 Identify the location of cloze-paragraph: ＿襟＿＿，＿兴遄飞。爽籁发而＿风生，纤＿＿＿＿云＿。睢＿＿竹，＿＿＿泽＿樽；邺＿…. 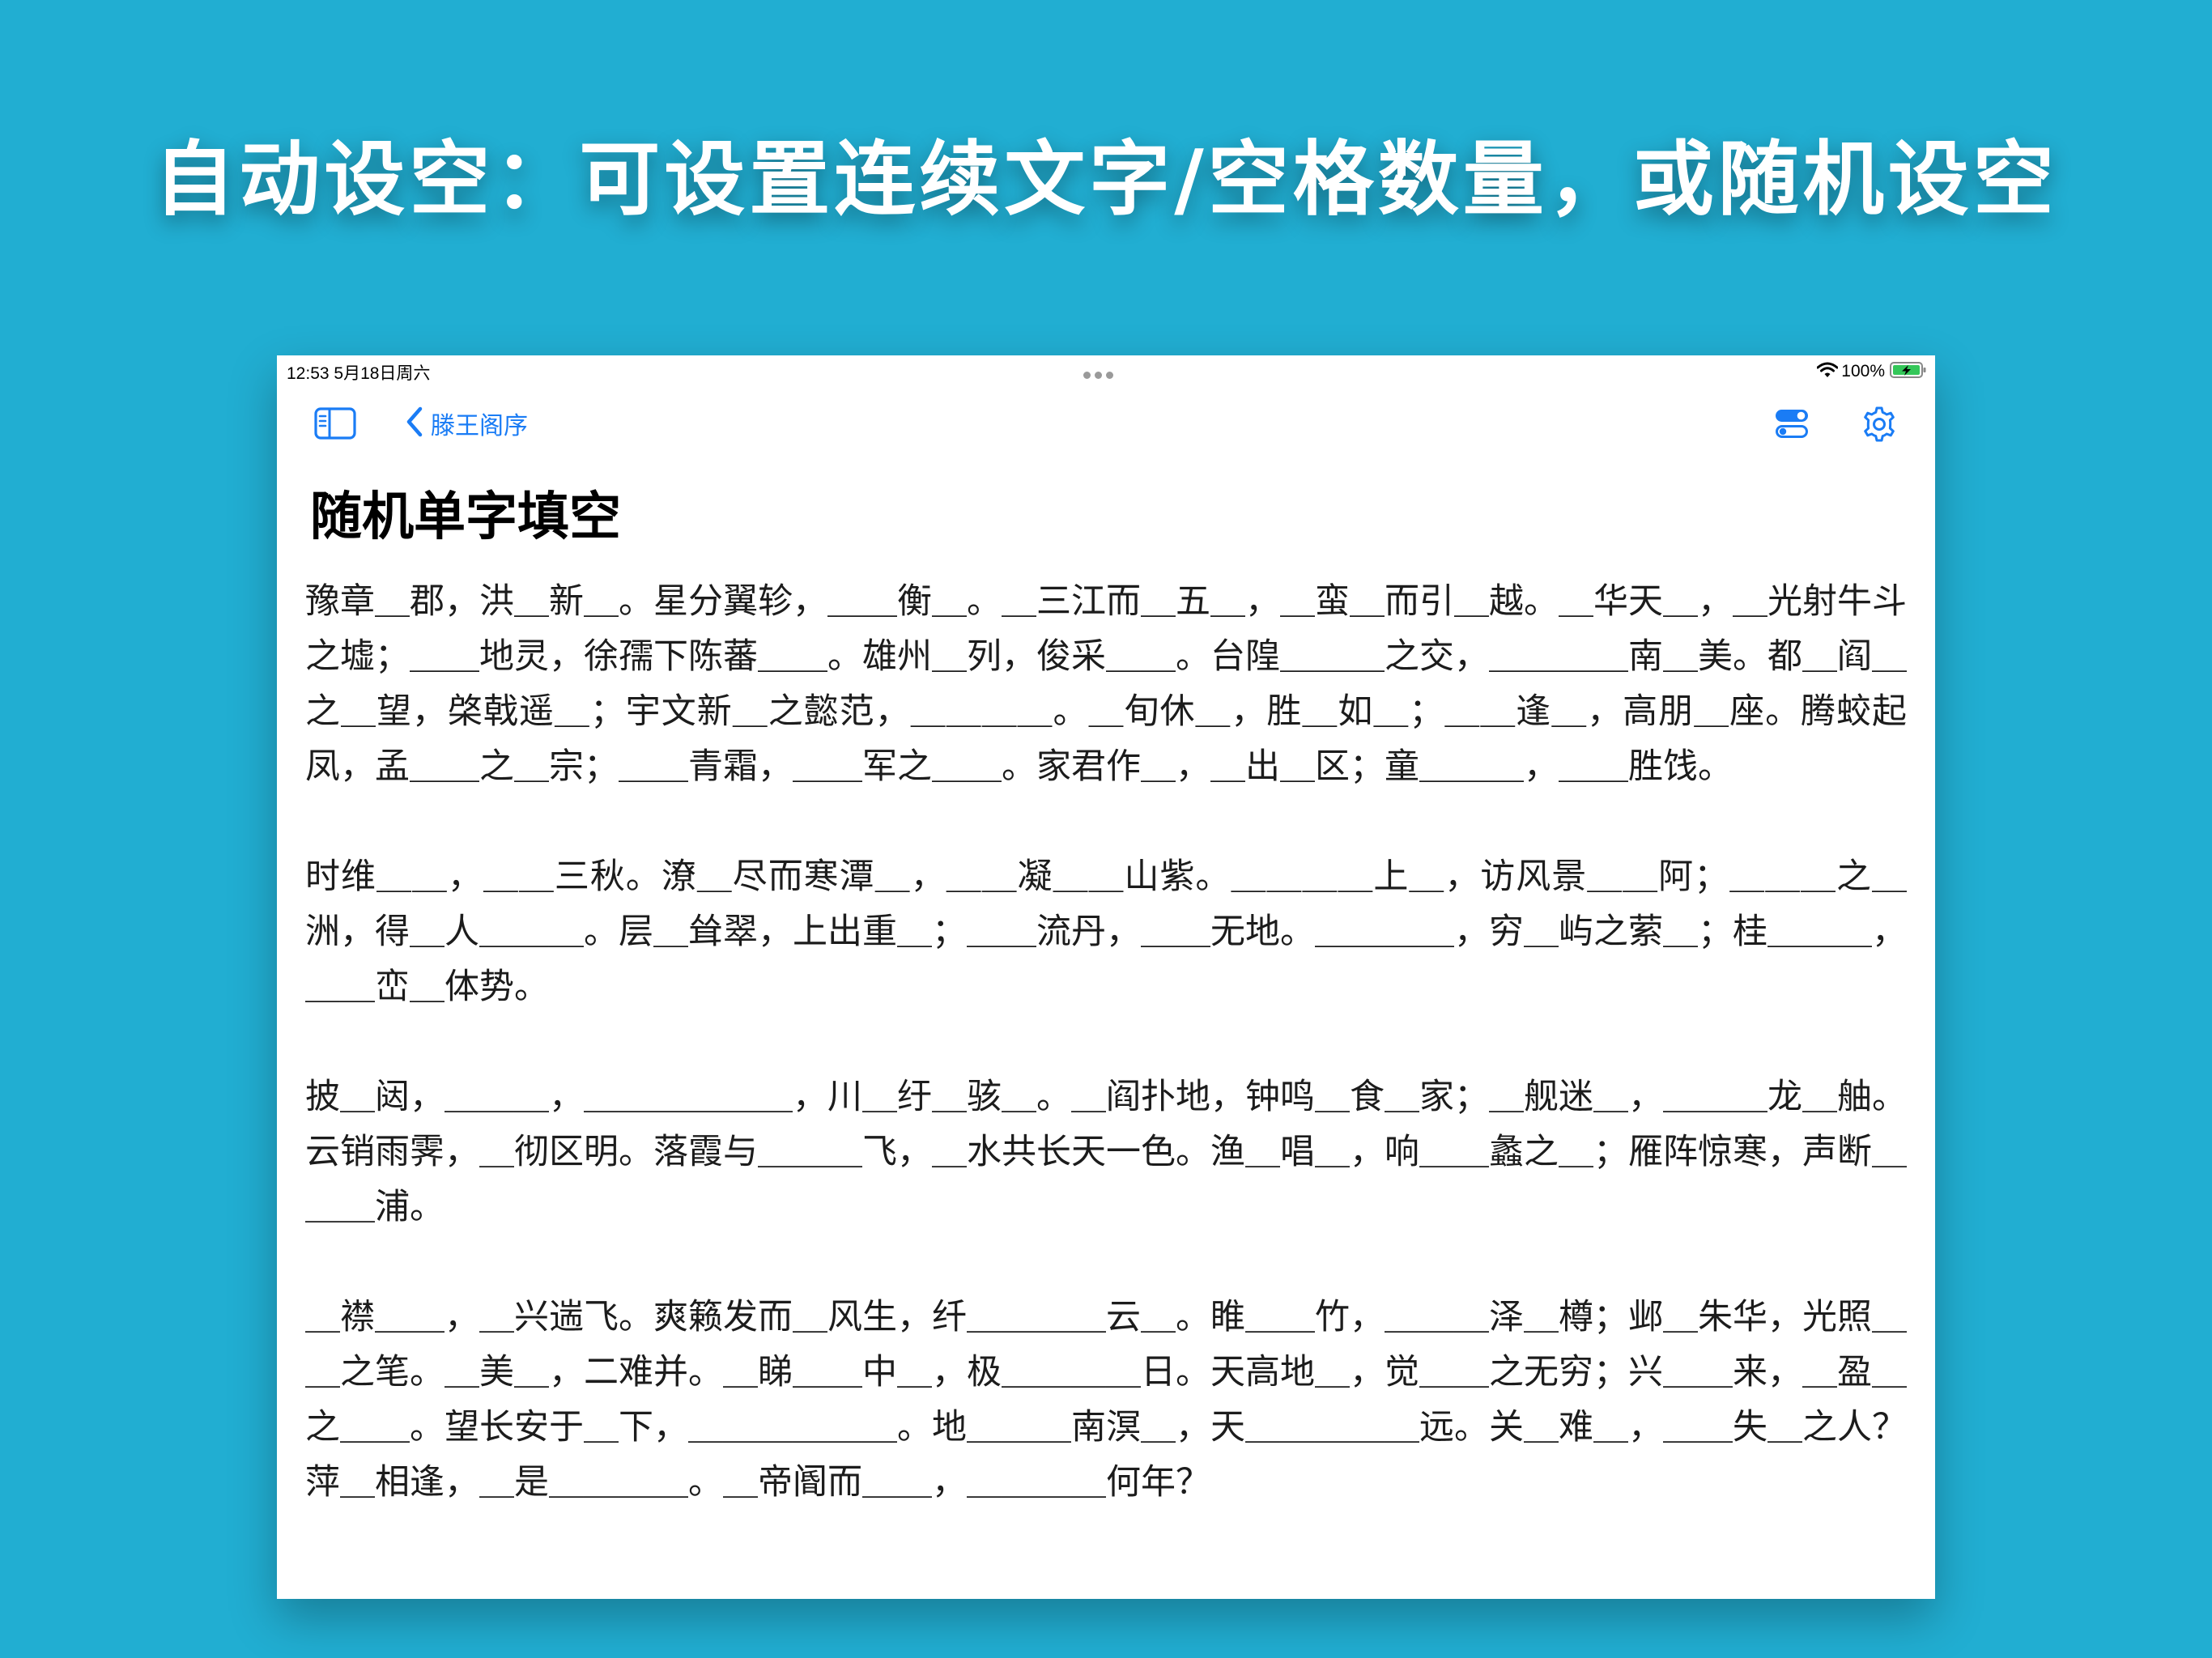
(1106, 1400).